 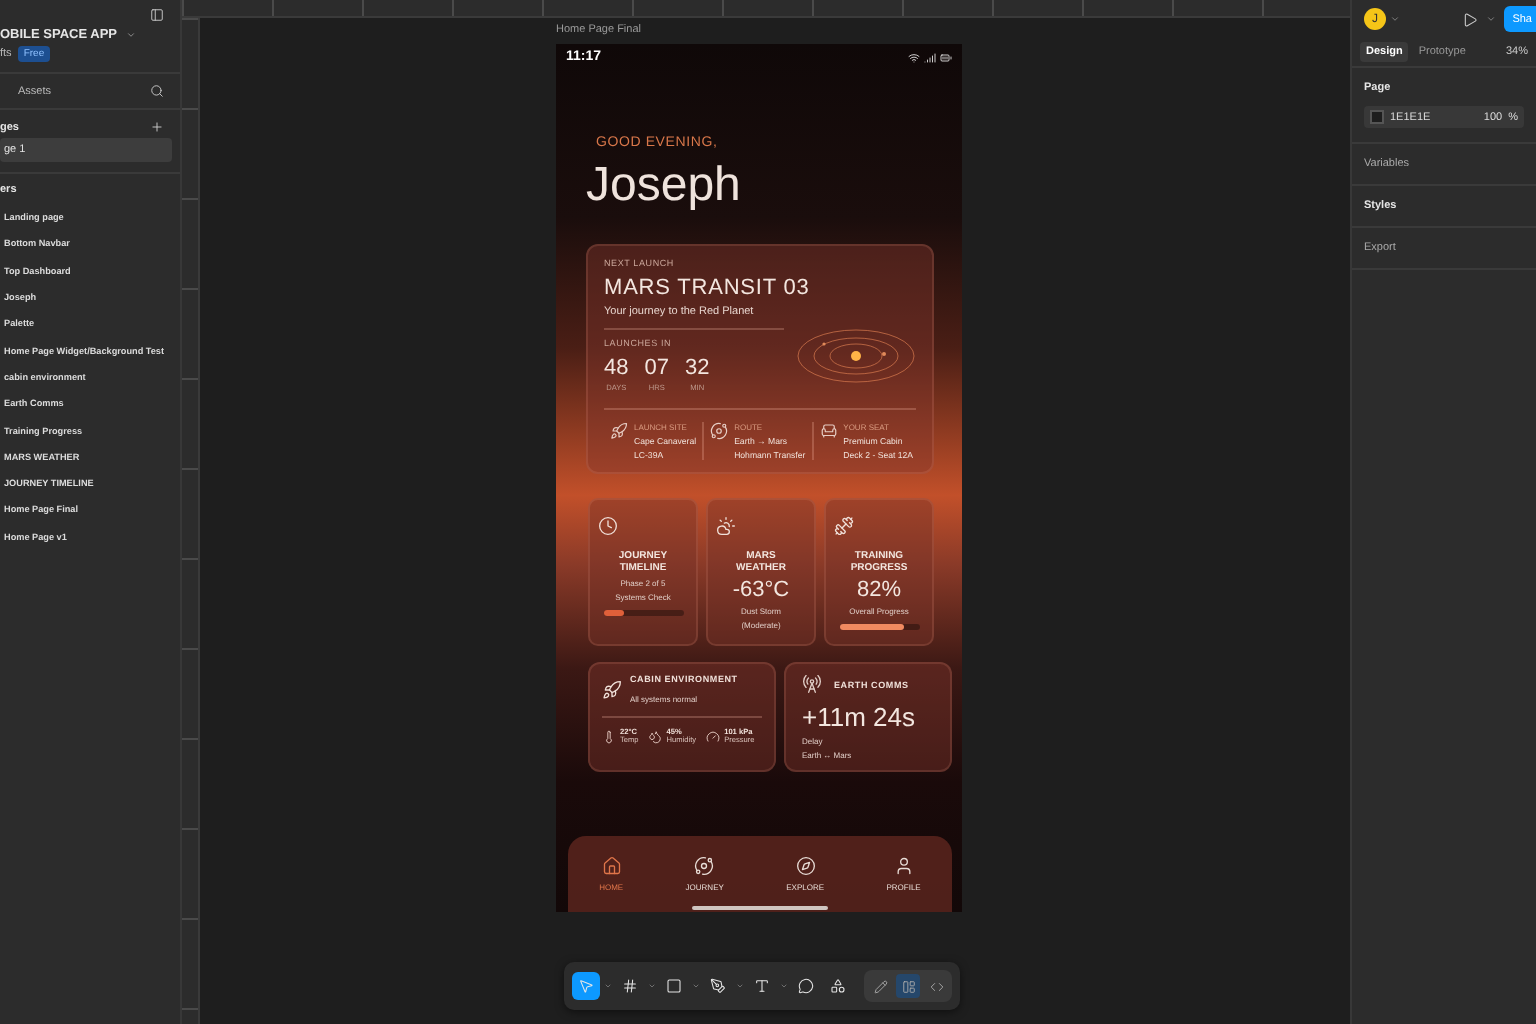 I want to click on user-name: Joseph, so click(x=664, y=186).